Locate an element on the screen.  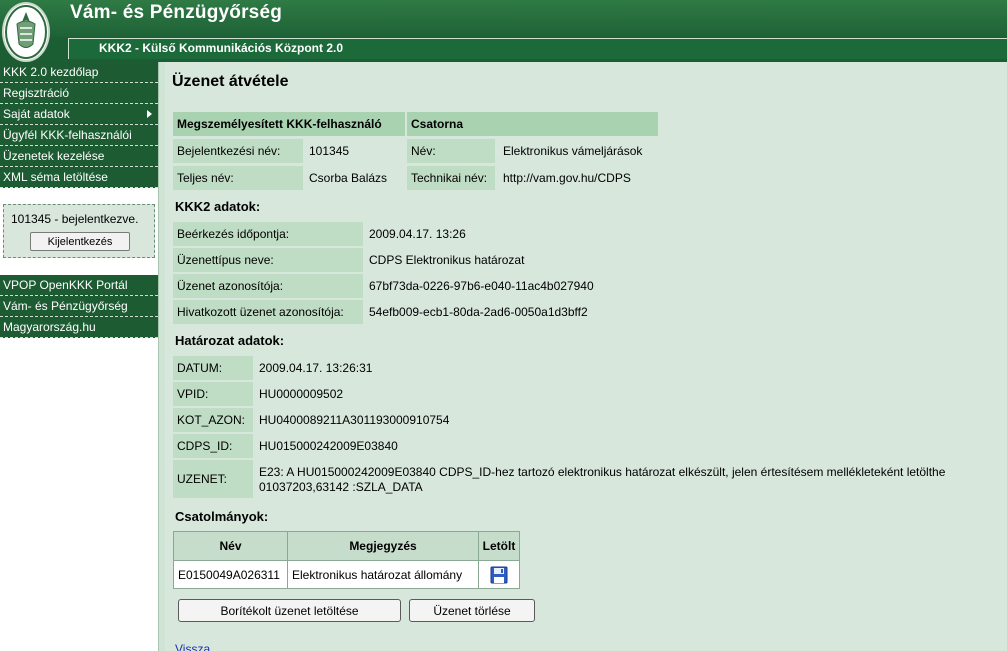
nav-own-data: Saját adatok is located at coordinates (79, 114).